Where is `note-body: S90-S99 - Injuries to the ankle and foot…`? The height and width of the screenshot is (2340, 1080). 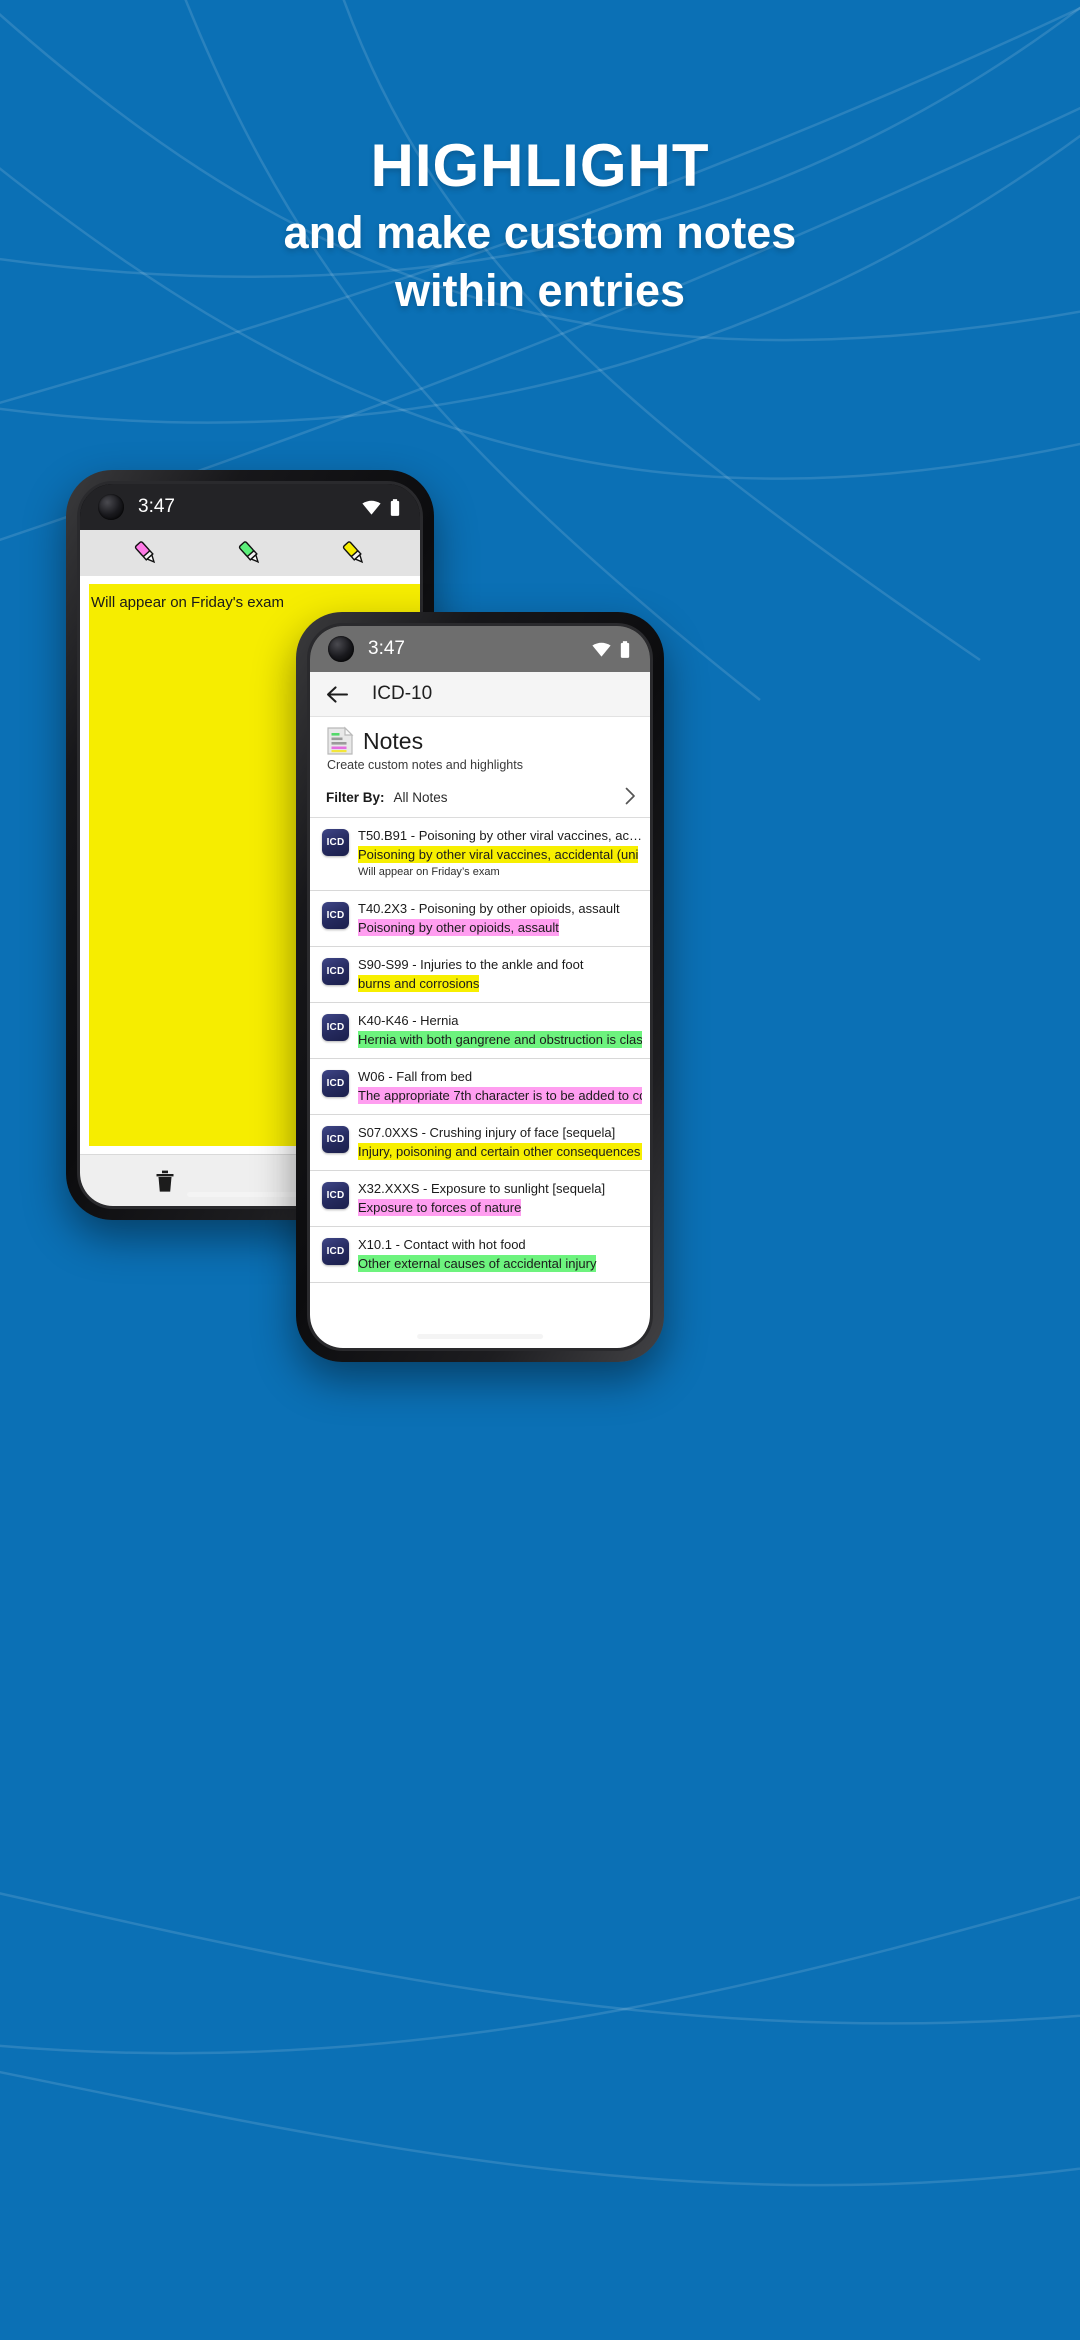
note-body: S90-S99 - Injuries to the ankle and foot… is located at coordinates (500, 974).